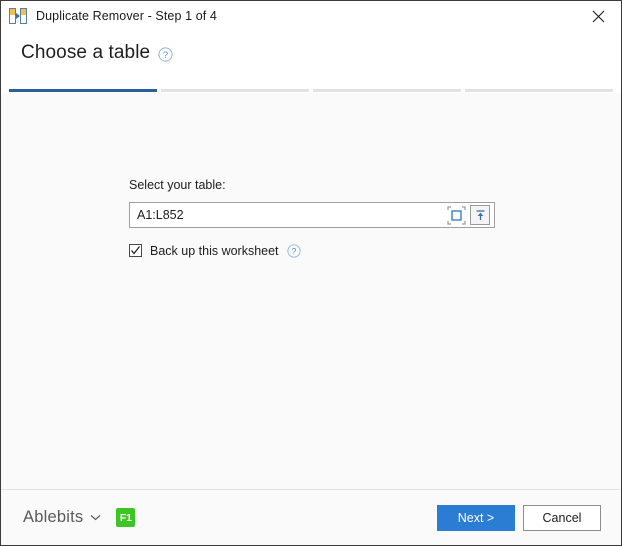 Image resolution: width=622 pixels, height=546 pixels. What do you see at coordinates (311, 90) in the screenshot?
I see `step-progress` at bounding box center [311, 90].